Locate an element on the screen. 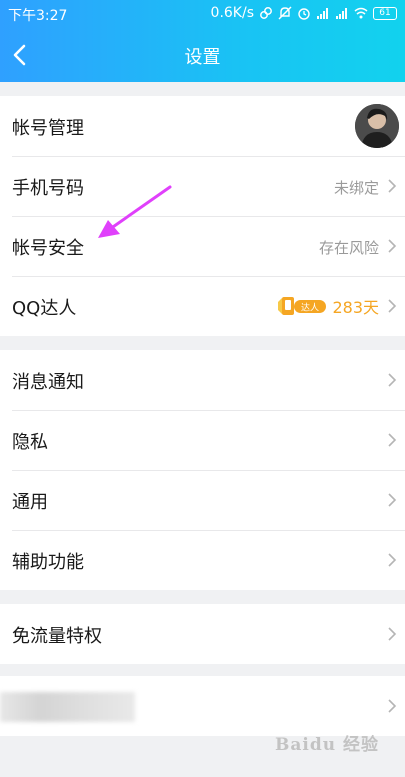  row-label: 帐号管理 is located at coordinates (48, 128).